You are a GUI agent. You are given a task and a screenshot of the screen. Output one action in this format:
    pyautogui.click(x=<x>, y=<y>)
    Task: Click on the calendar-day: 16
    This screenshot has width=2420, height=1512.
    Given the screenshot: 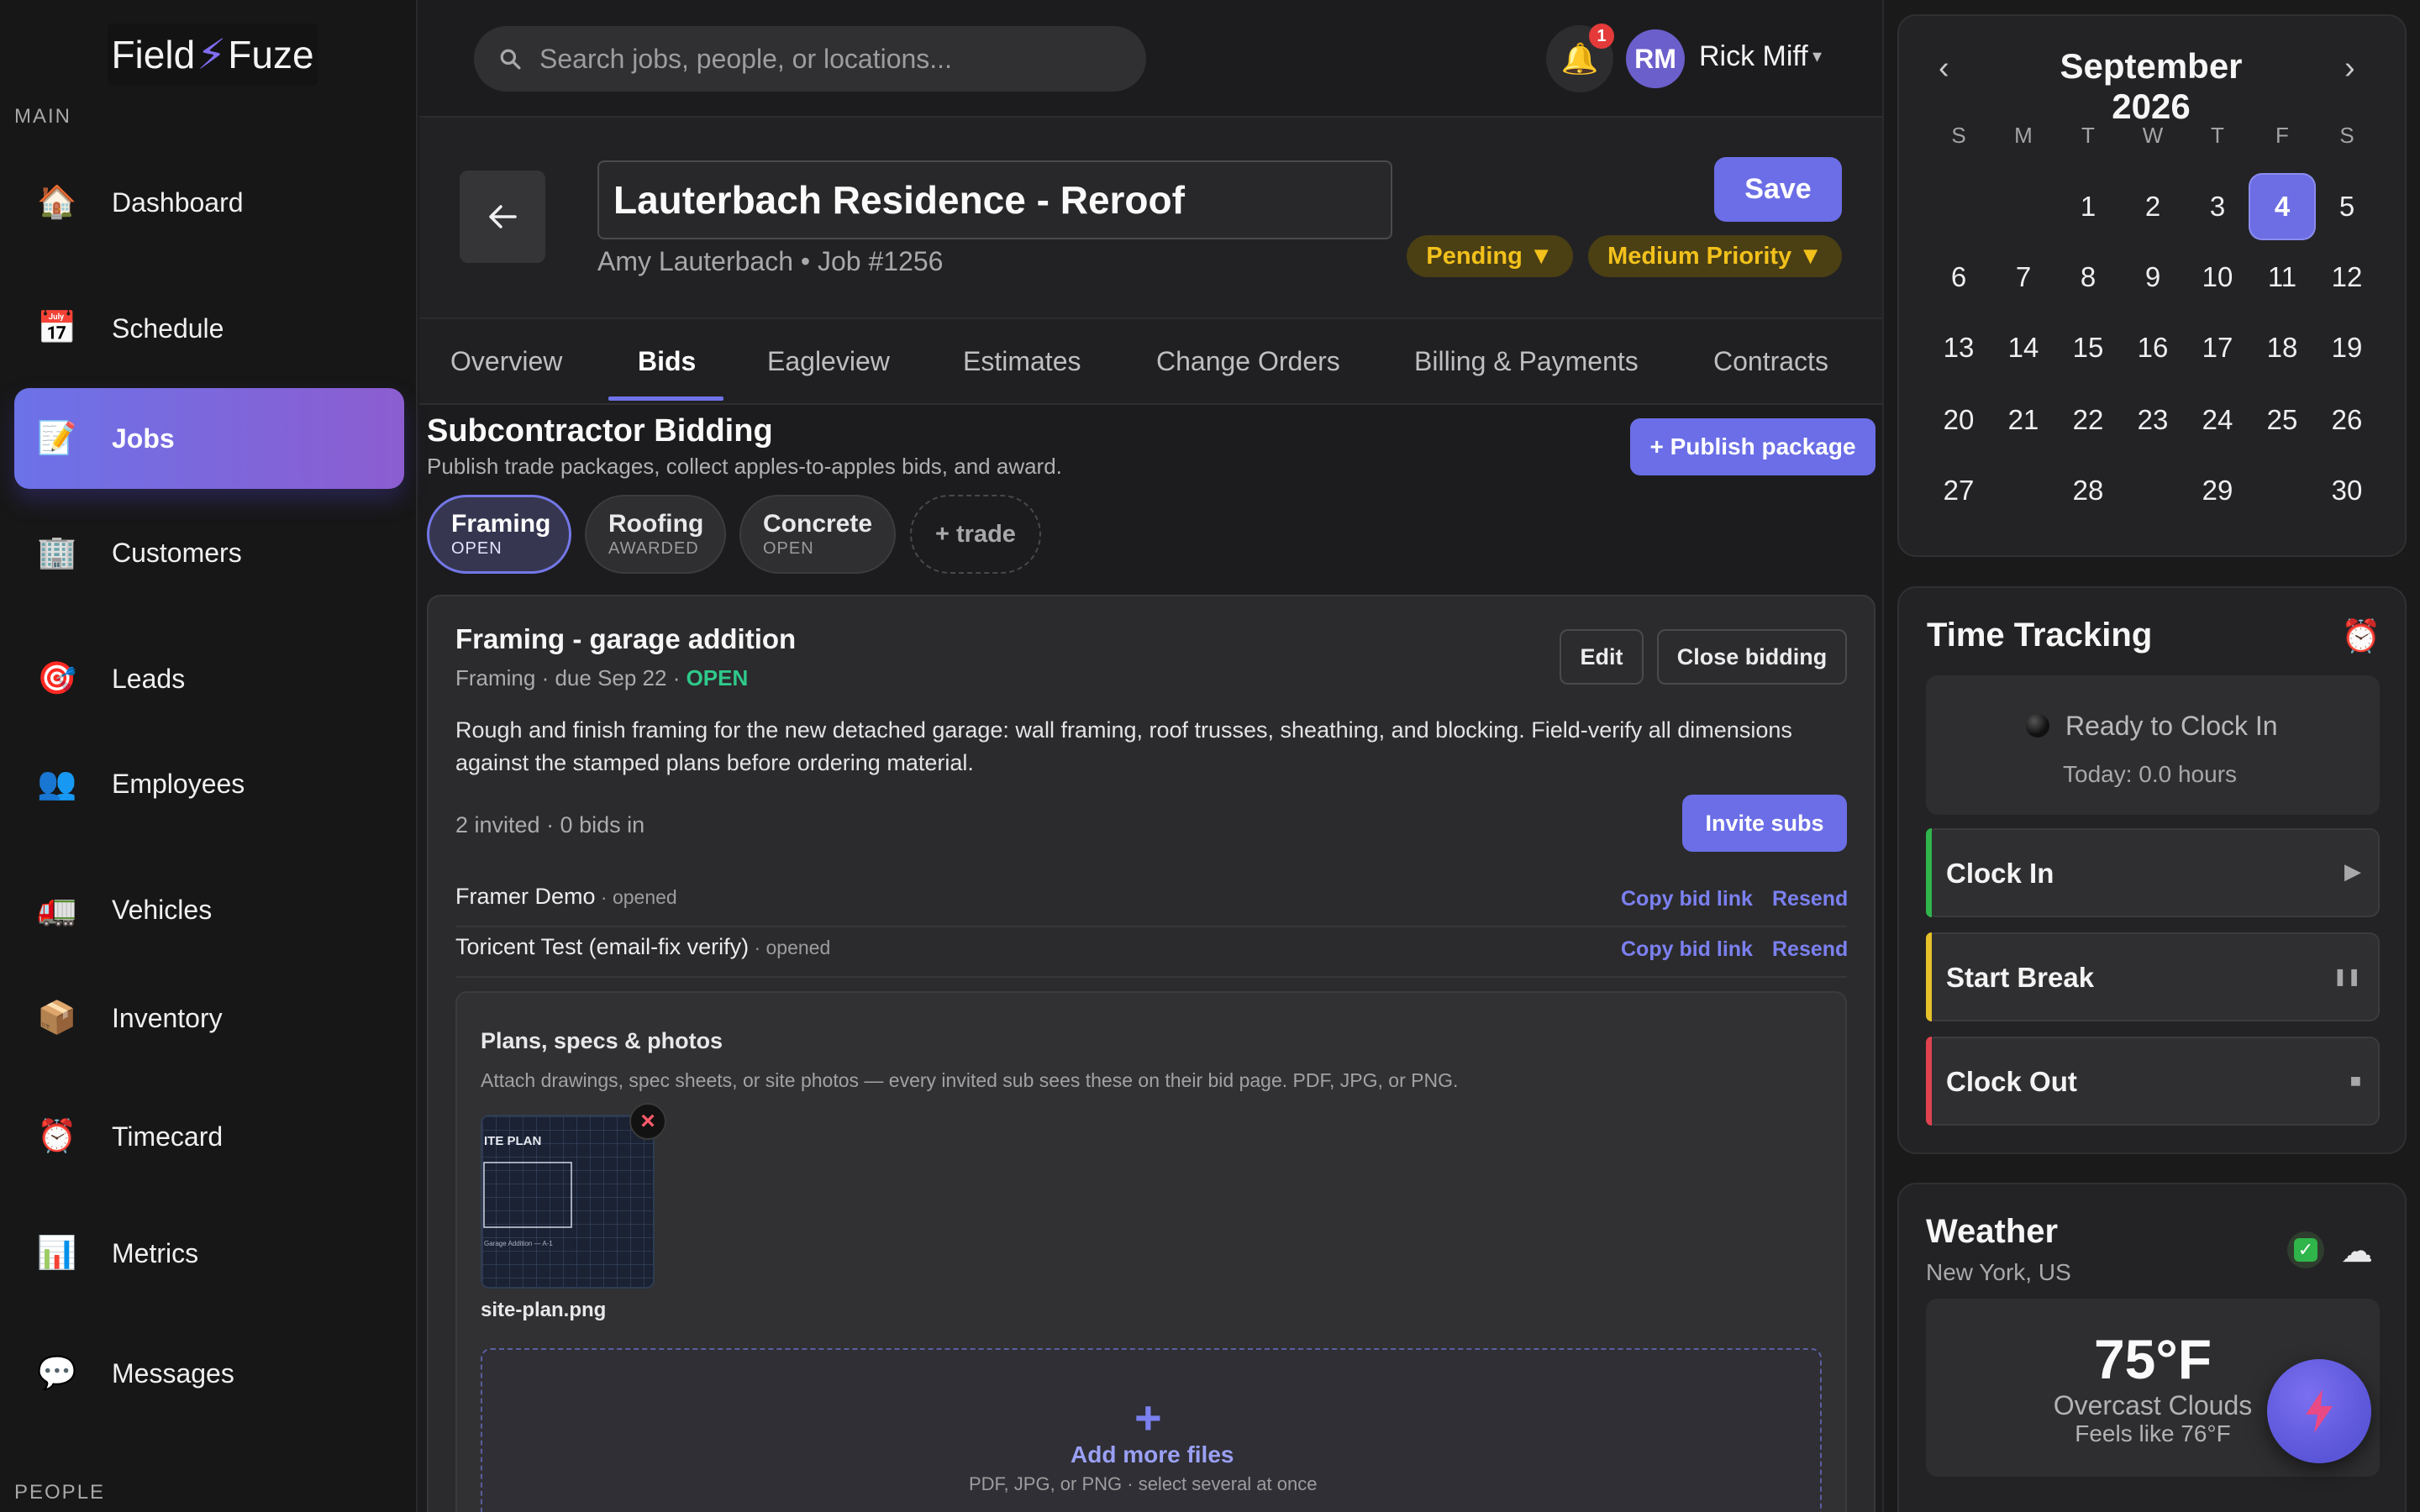 What is the action you would take?
    pyautogui.click(x=2153, y=348)
    